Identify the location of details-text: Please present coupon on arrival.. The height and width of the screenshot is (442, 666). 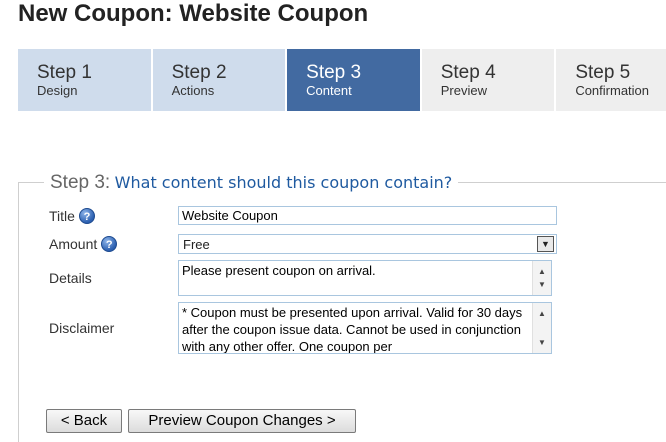
(279, 270).